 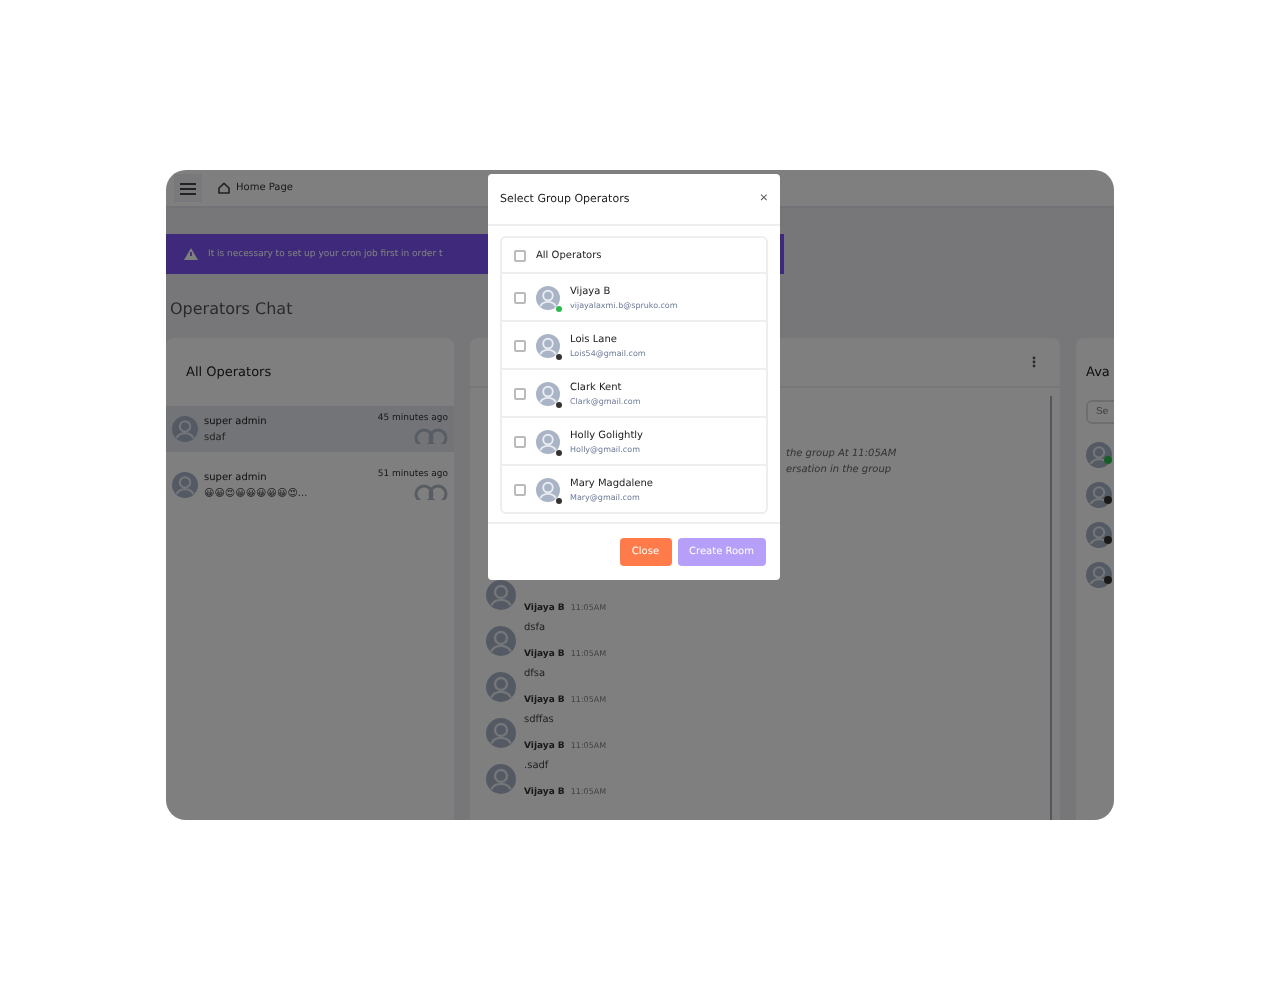 What do you see at coordinates (188, 188) in the screenshot?
I see `menu-icon` at bounding box center [188, 188].